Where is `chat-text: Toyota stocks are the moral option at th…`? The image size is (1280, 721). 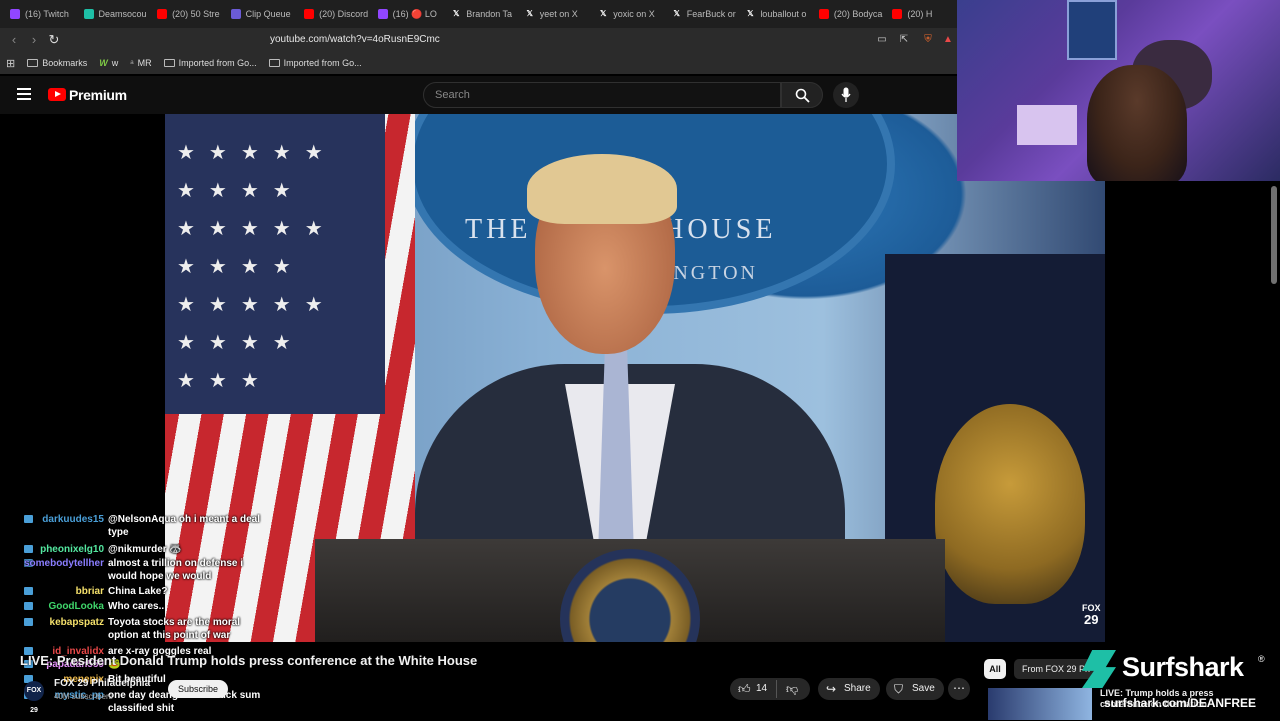
chat-text: Toyota stocks are the moral option at th… is located at coordinates (174, 629).